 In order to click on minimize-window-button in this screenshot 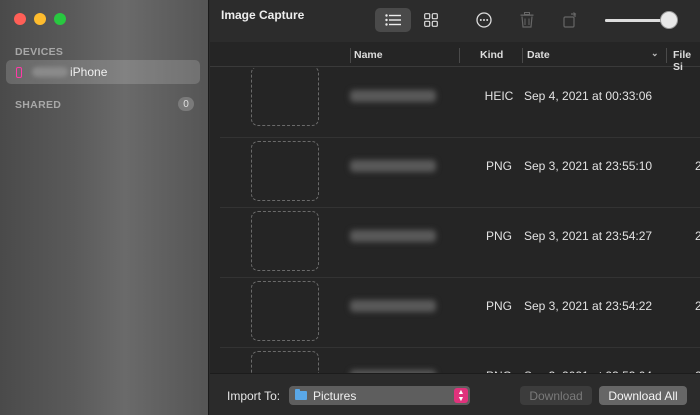, I will do `click(40, 19)`.